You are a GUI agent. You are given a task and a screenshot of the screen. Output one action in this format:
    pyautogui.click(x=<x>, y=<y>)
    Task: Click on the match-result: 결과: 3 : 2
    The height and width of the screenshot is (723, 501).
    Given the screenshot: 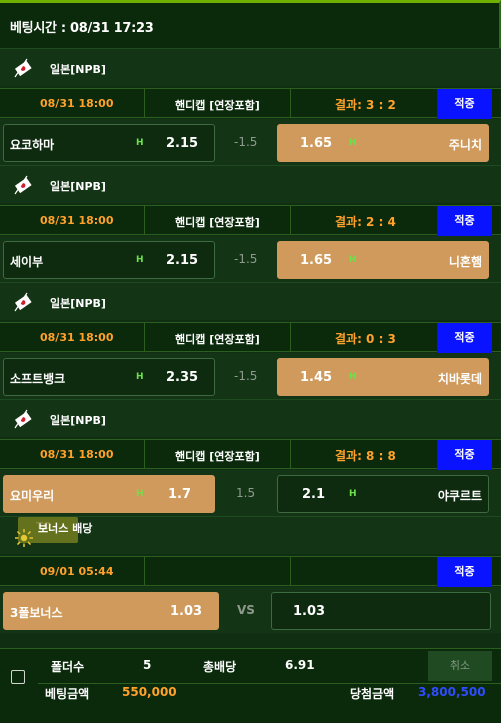 What is the action you would take?
    pyautogui.click(x=365, y=105)
    